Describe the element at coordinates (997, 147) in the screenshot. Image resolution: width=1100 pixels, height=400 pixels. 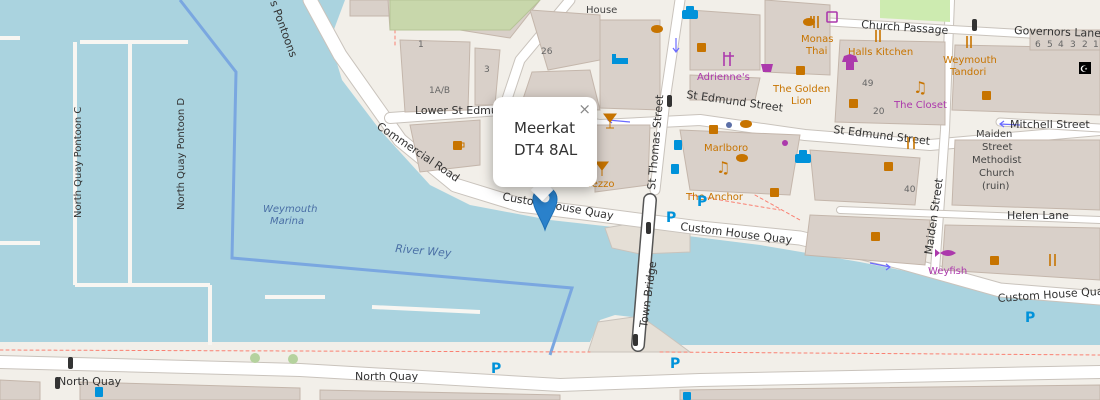
I see `methodist-label-2: Street` at that location.